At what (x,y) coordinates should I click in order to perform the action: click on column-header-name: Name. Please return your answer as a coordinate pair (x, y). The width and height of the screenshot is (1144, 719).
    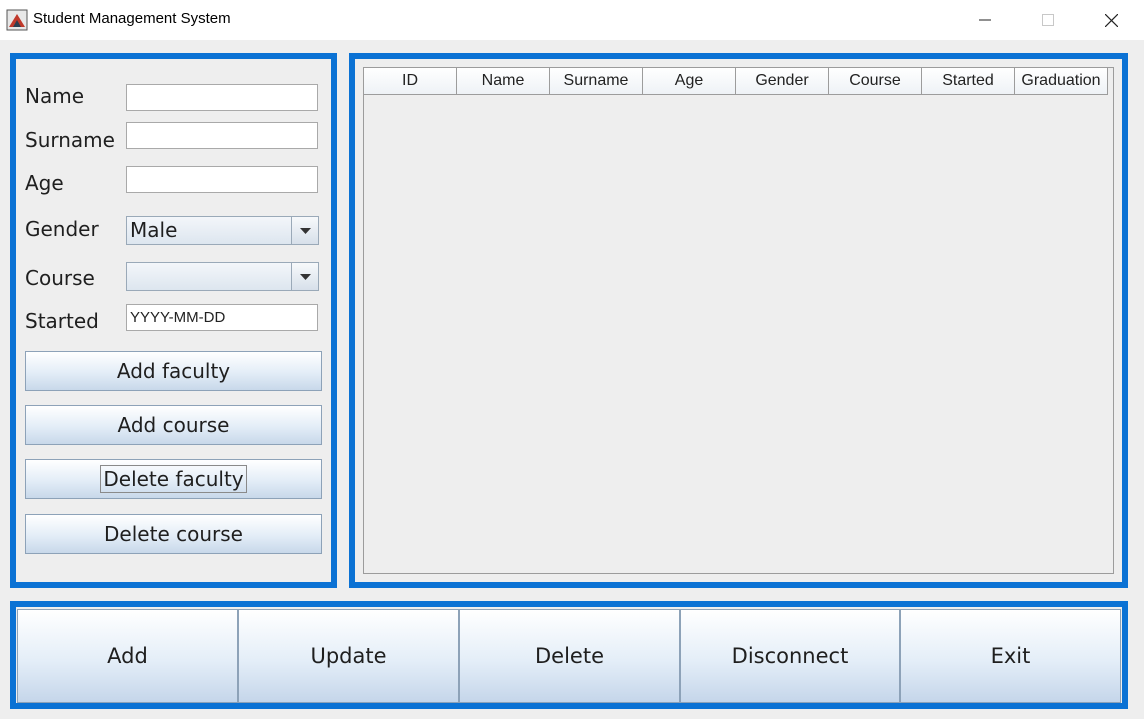
    Looking at the image, I should click on (503, 81).